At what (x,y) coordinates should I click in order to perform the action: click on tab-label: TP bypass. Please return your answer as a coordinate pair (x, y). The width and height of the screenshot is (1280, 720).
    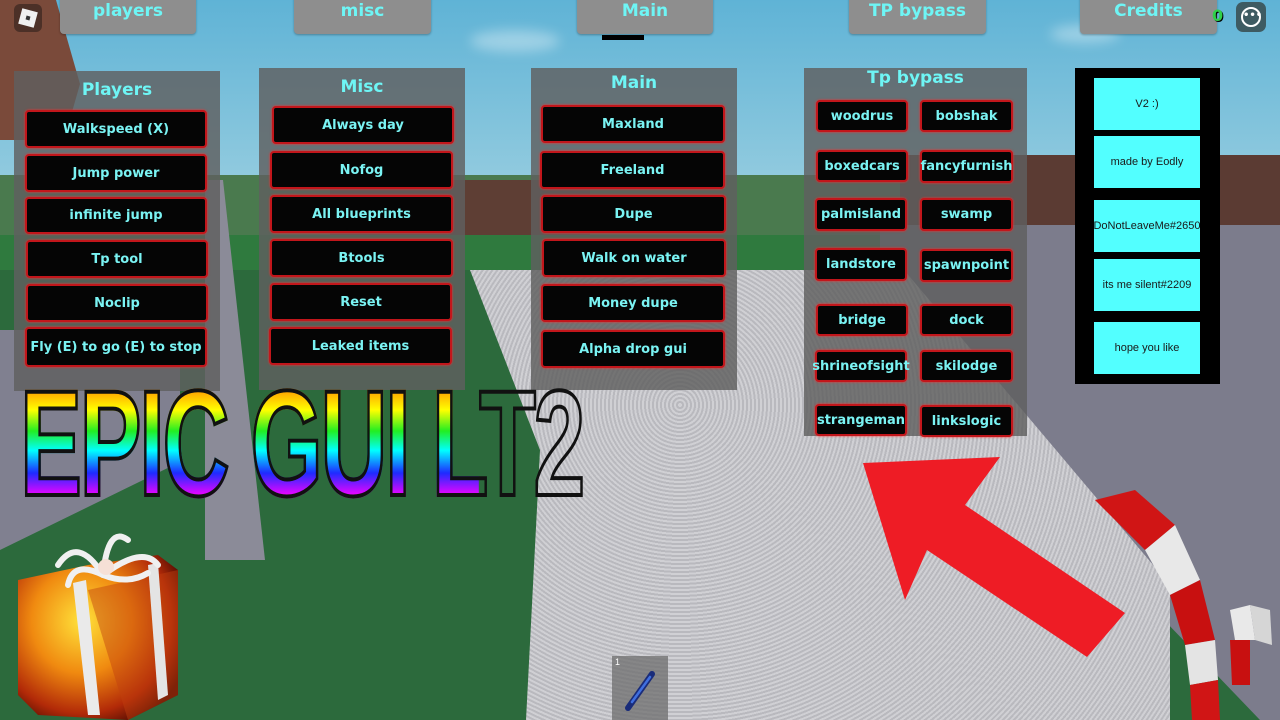
    Looking at the image, I should click on (917, 11).